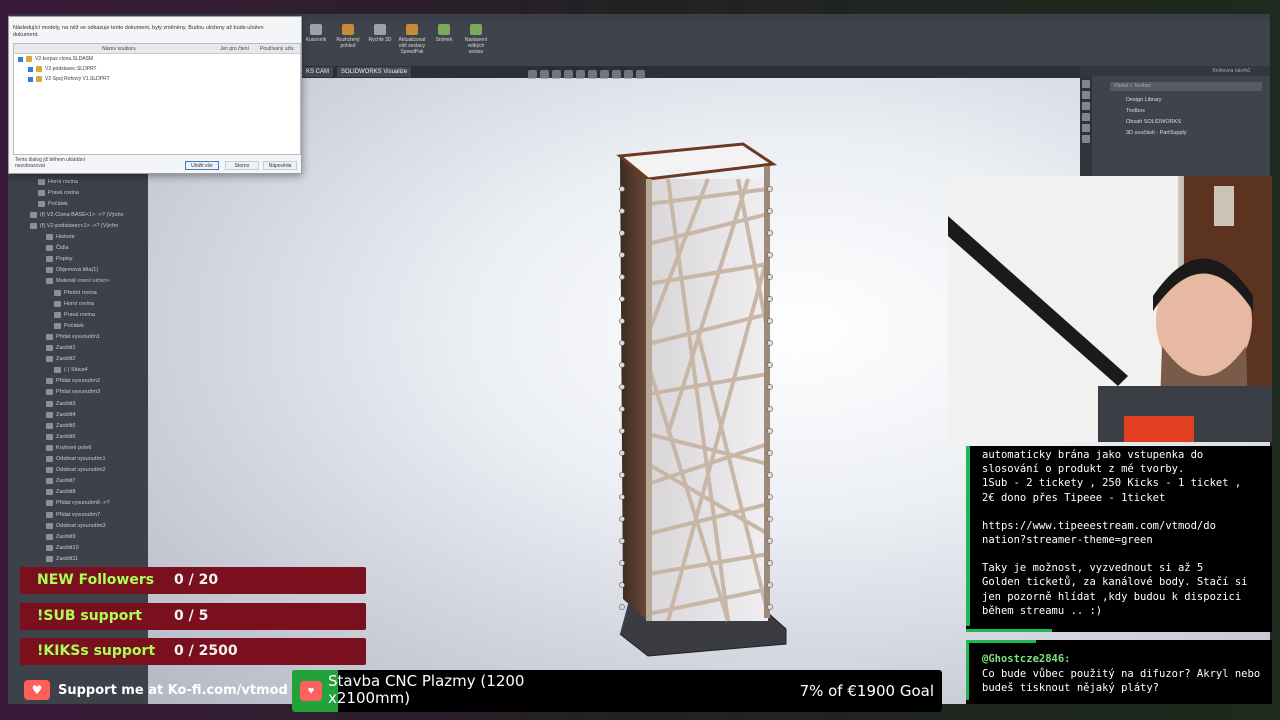 The image size is (1280, 720). What do you see at coordinates (628, 74) in the screenshot?
I see `scene-icon` at bounding box center [628, 74].